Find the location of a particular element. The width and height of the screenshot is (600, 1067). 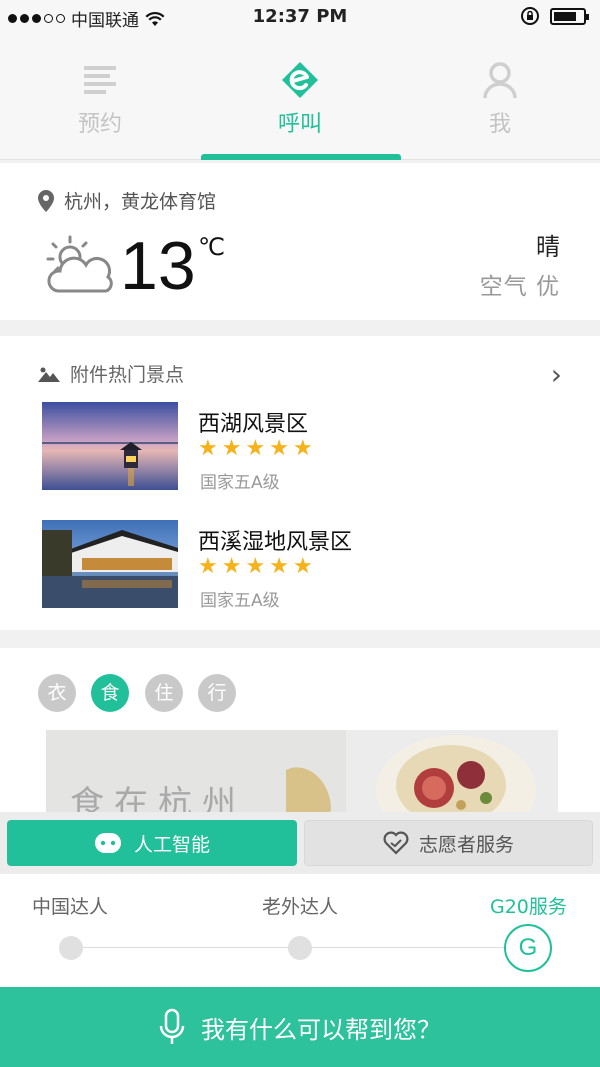

partly-cloudy-icon is located at coordinates (79, 264).